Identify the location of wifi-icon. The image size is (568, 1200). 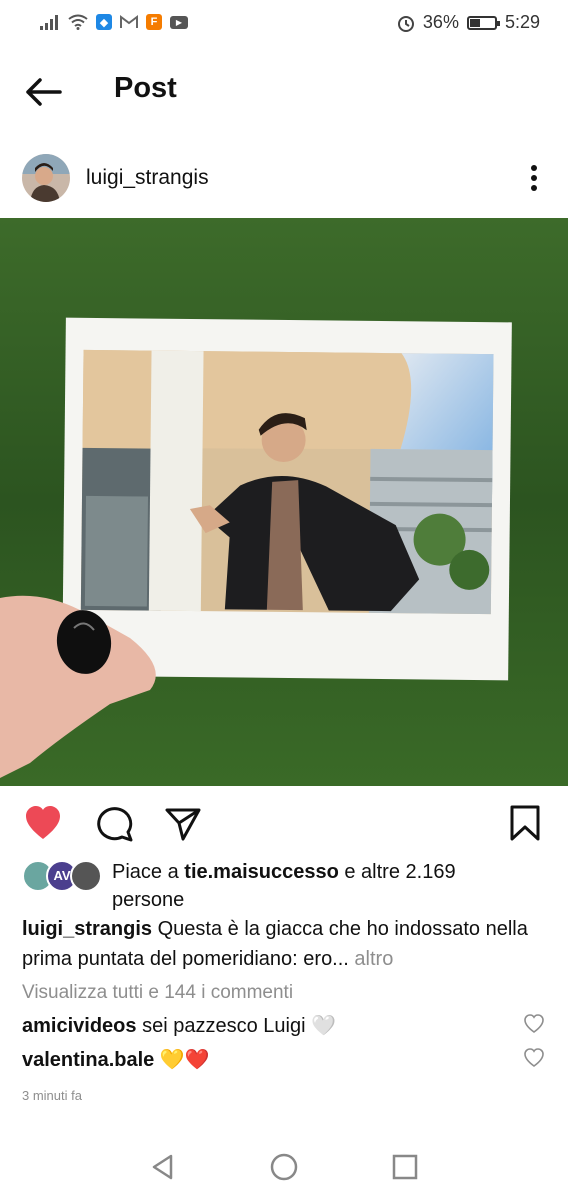
(78, 22).